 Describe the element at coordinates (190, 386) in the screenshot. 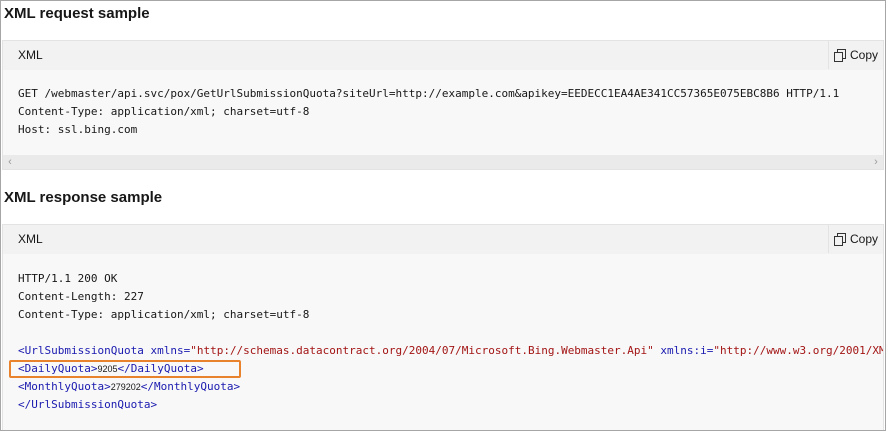

I see `xml-monthly-close-tag: </MonthlyQuota>` at that location.